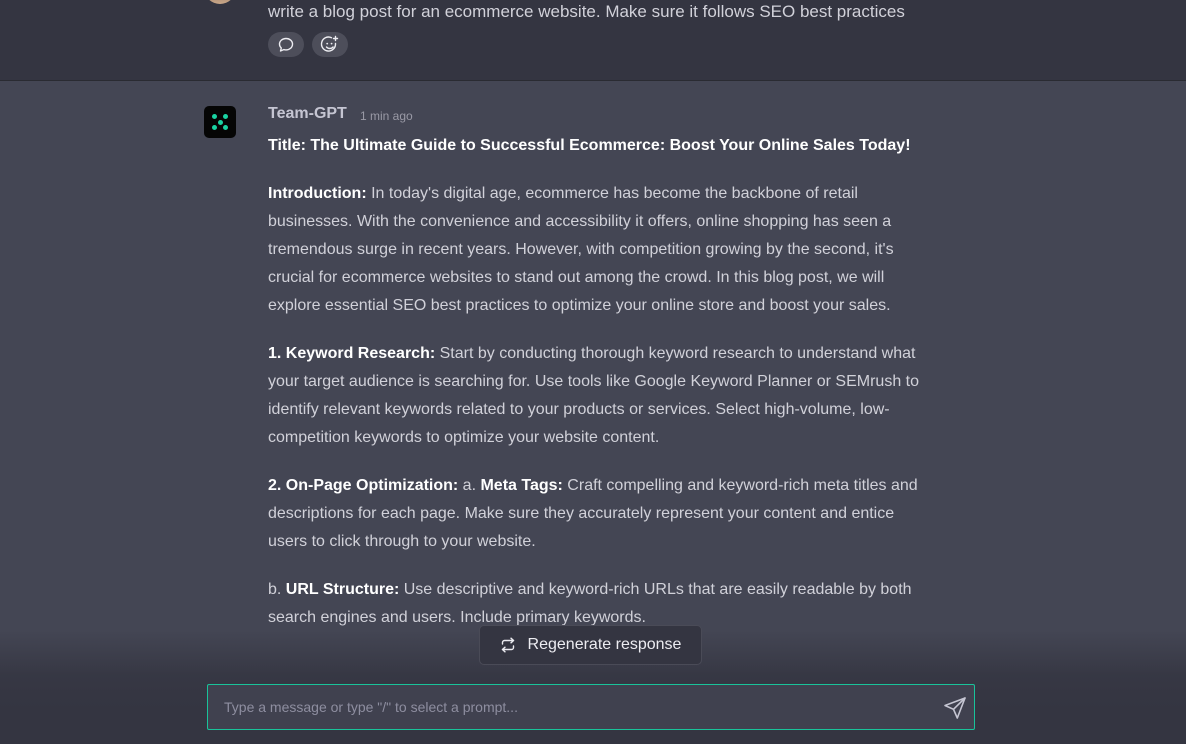 The height and width of the screenshot is (744, 1186). Describe the element at coordinates (521, 485) in the screenshot. I see `meta-label: Meta Tags:` at that location.